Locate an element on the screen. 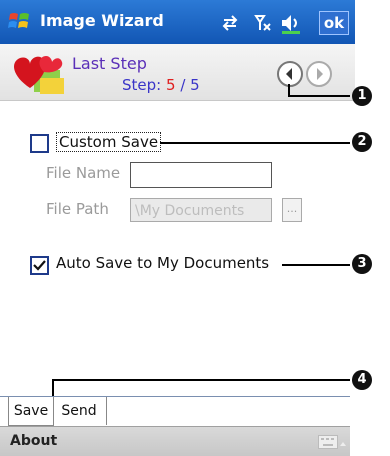 The height and width of the screenshot is (456, 390). file-name-label: File Name is located at coordinates (83, 173).